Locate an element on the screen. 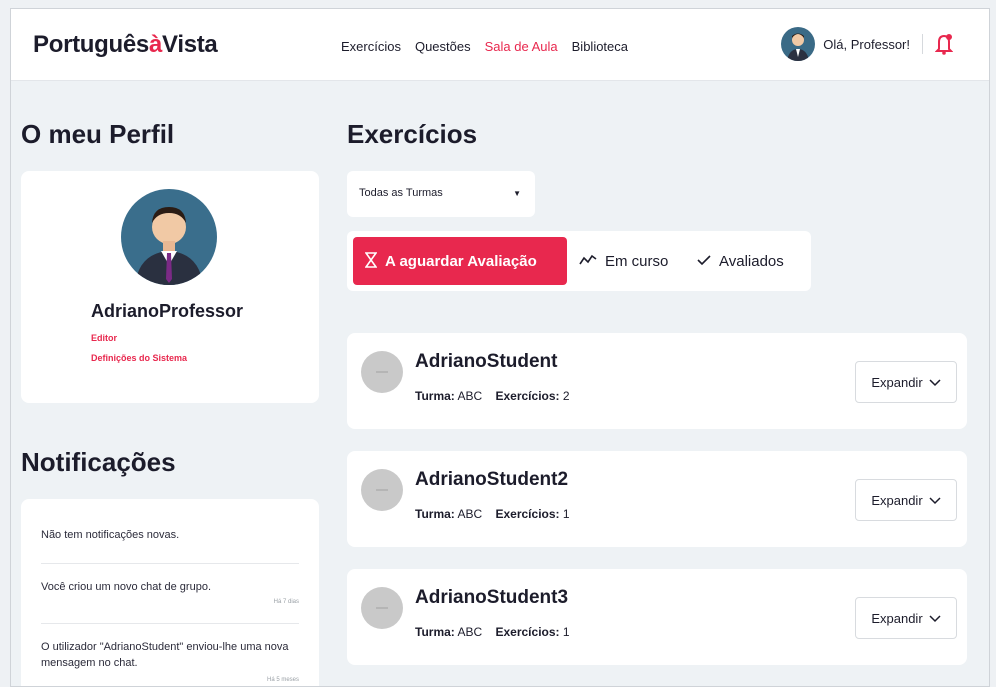  trend-icon is located at coordinates (588, 261).